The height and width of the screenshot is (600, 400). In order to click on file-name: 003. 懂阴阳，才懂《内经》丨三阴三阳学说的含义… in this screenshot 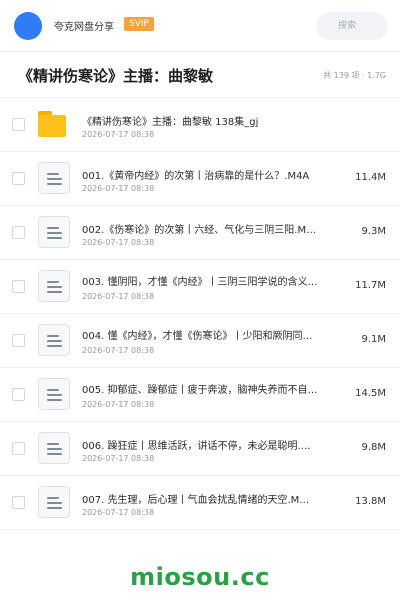, I will do `click(200, 282)`.